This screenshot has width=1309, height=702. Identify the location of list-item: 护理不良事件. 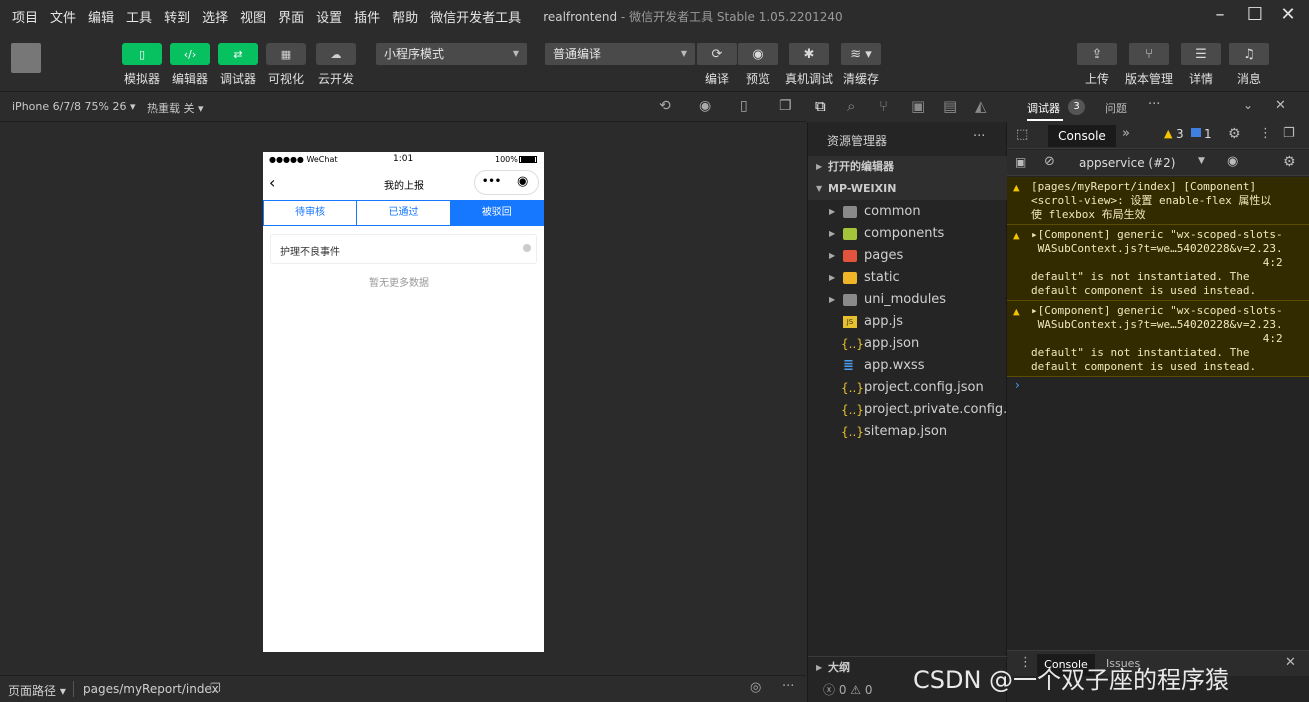
(403, 249).